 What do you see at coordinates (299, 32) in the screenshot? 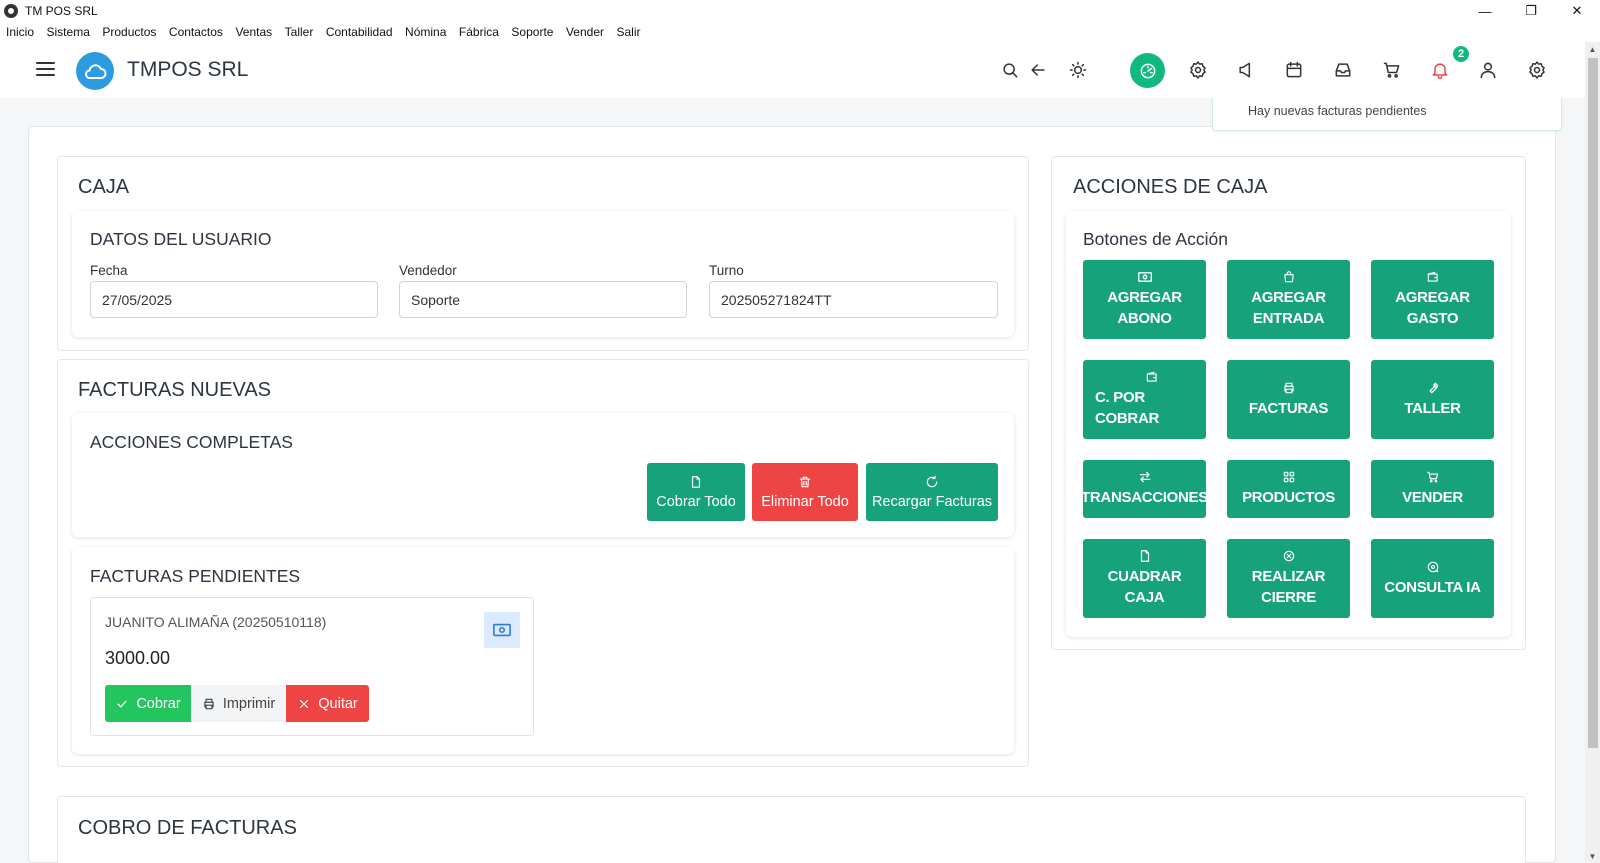
I see `menu-item-taller: Taller` at bounding box center [299, 32].